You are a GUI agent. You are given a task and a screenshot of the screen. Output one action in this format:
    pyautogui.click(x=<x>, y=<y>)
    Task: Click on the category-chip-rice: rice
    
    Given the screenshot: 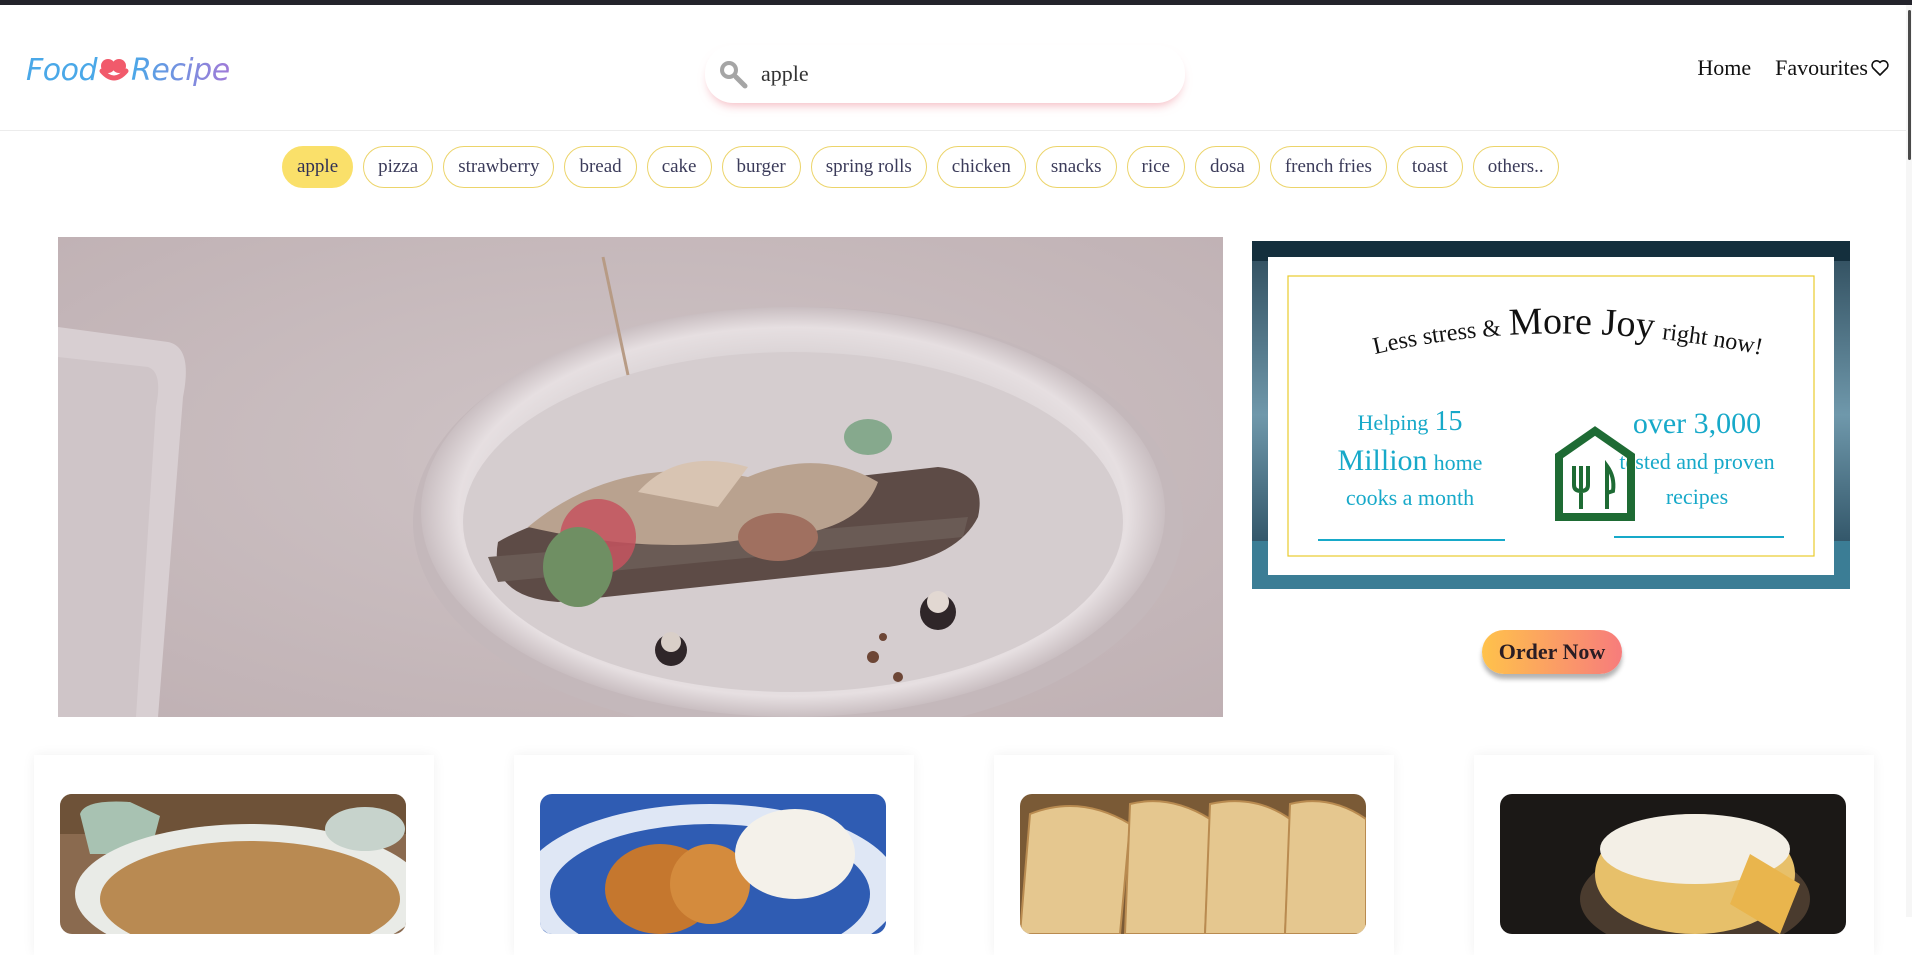 What is the action you would take?
    pyautogui.click(x=1155, y=167)
    